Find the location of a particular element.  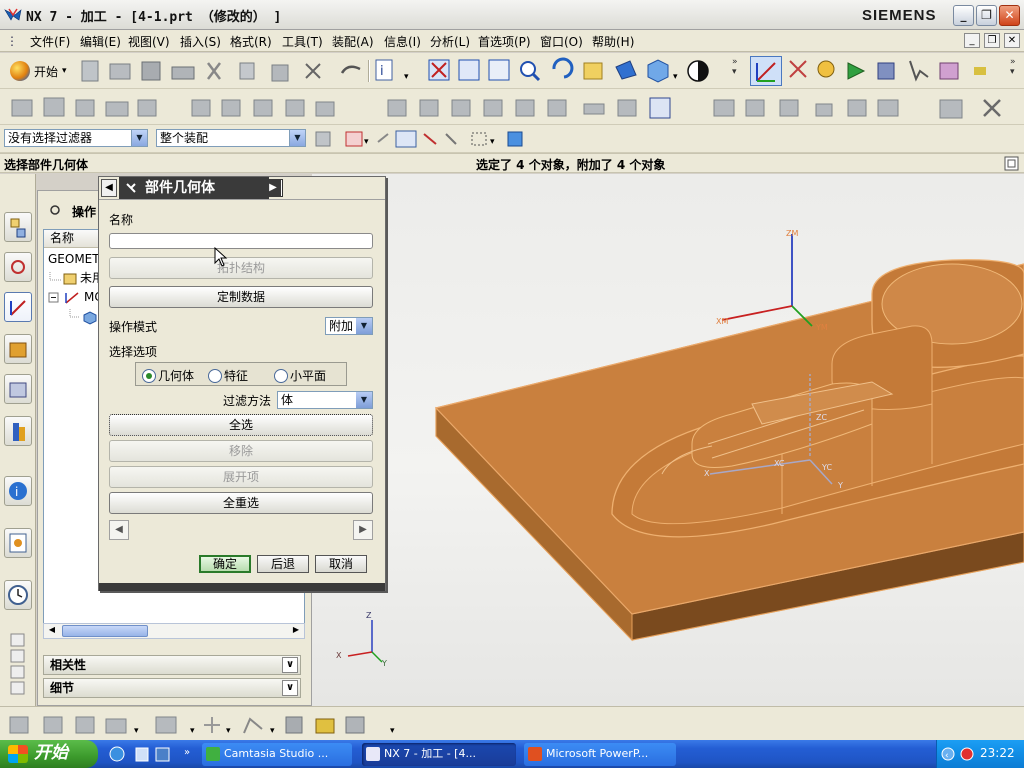

remove-button: 移除 is located at coordinates (241, 451).